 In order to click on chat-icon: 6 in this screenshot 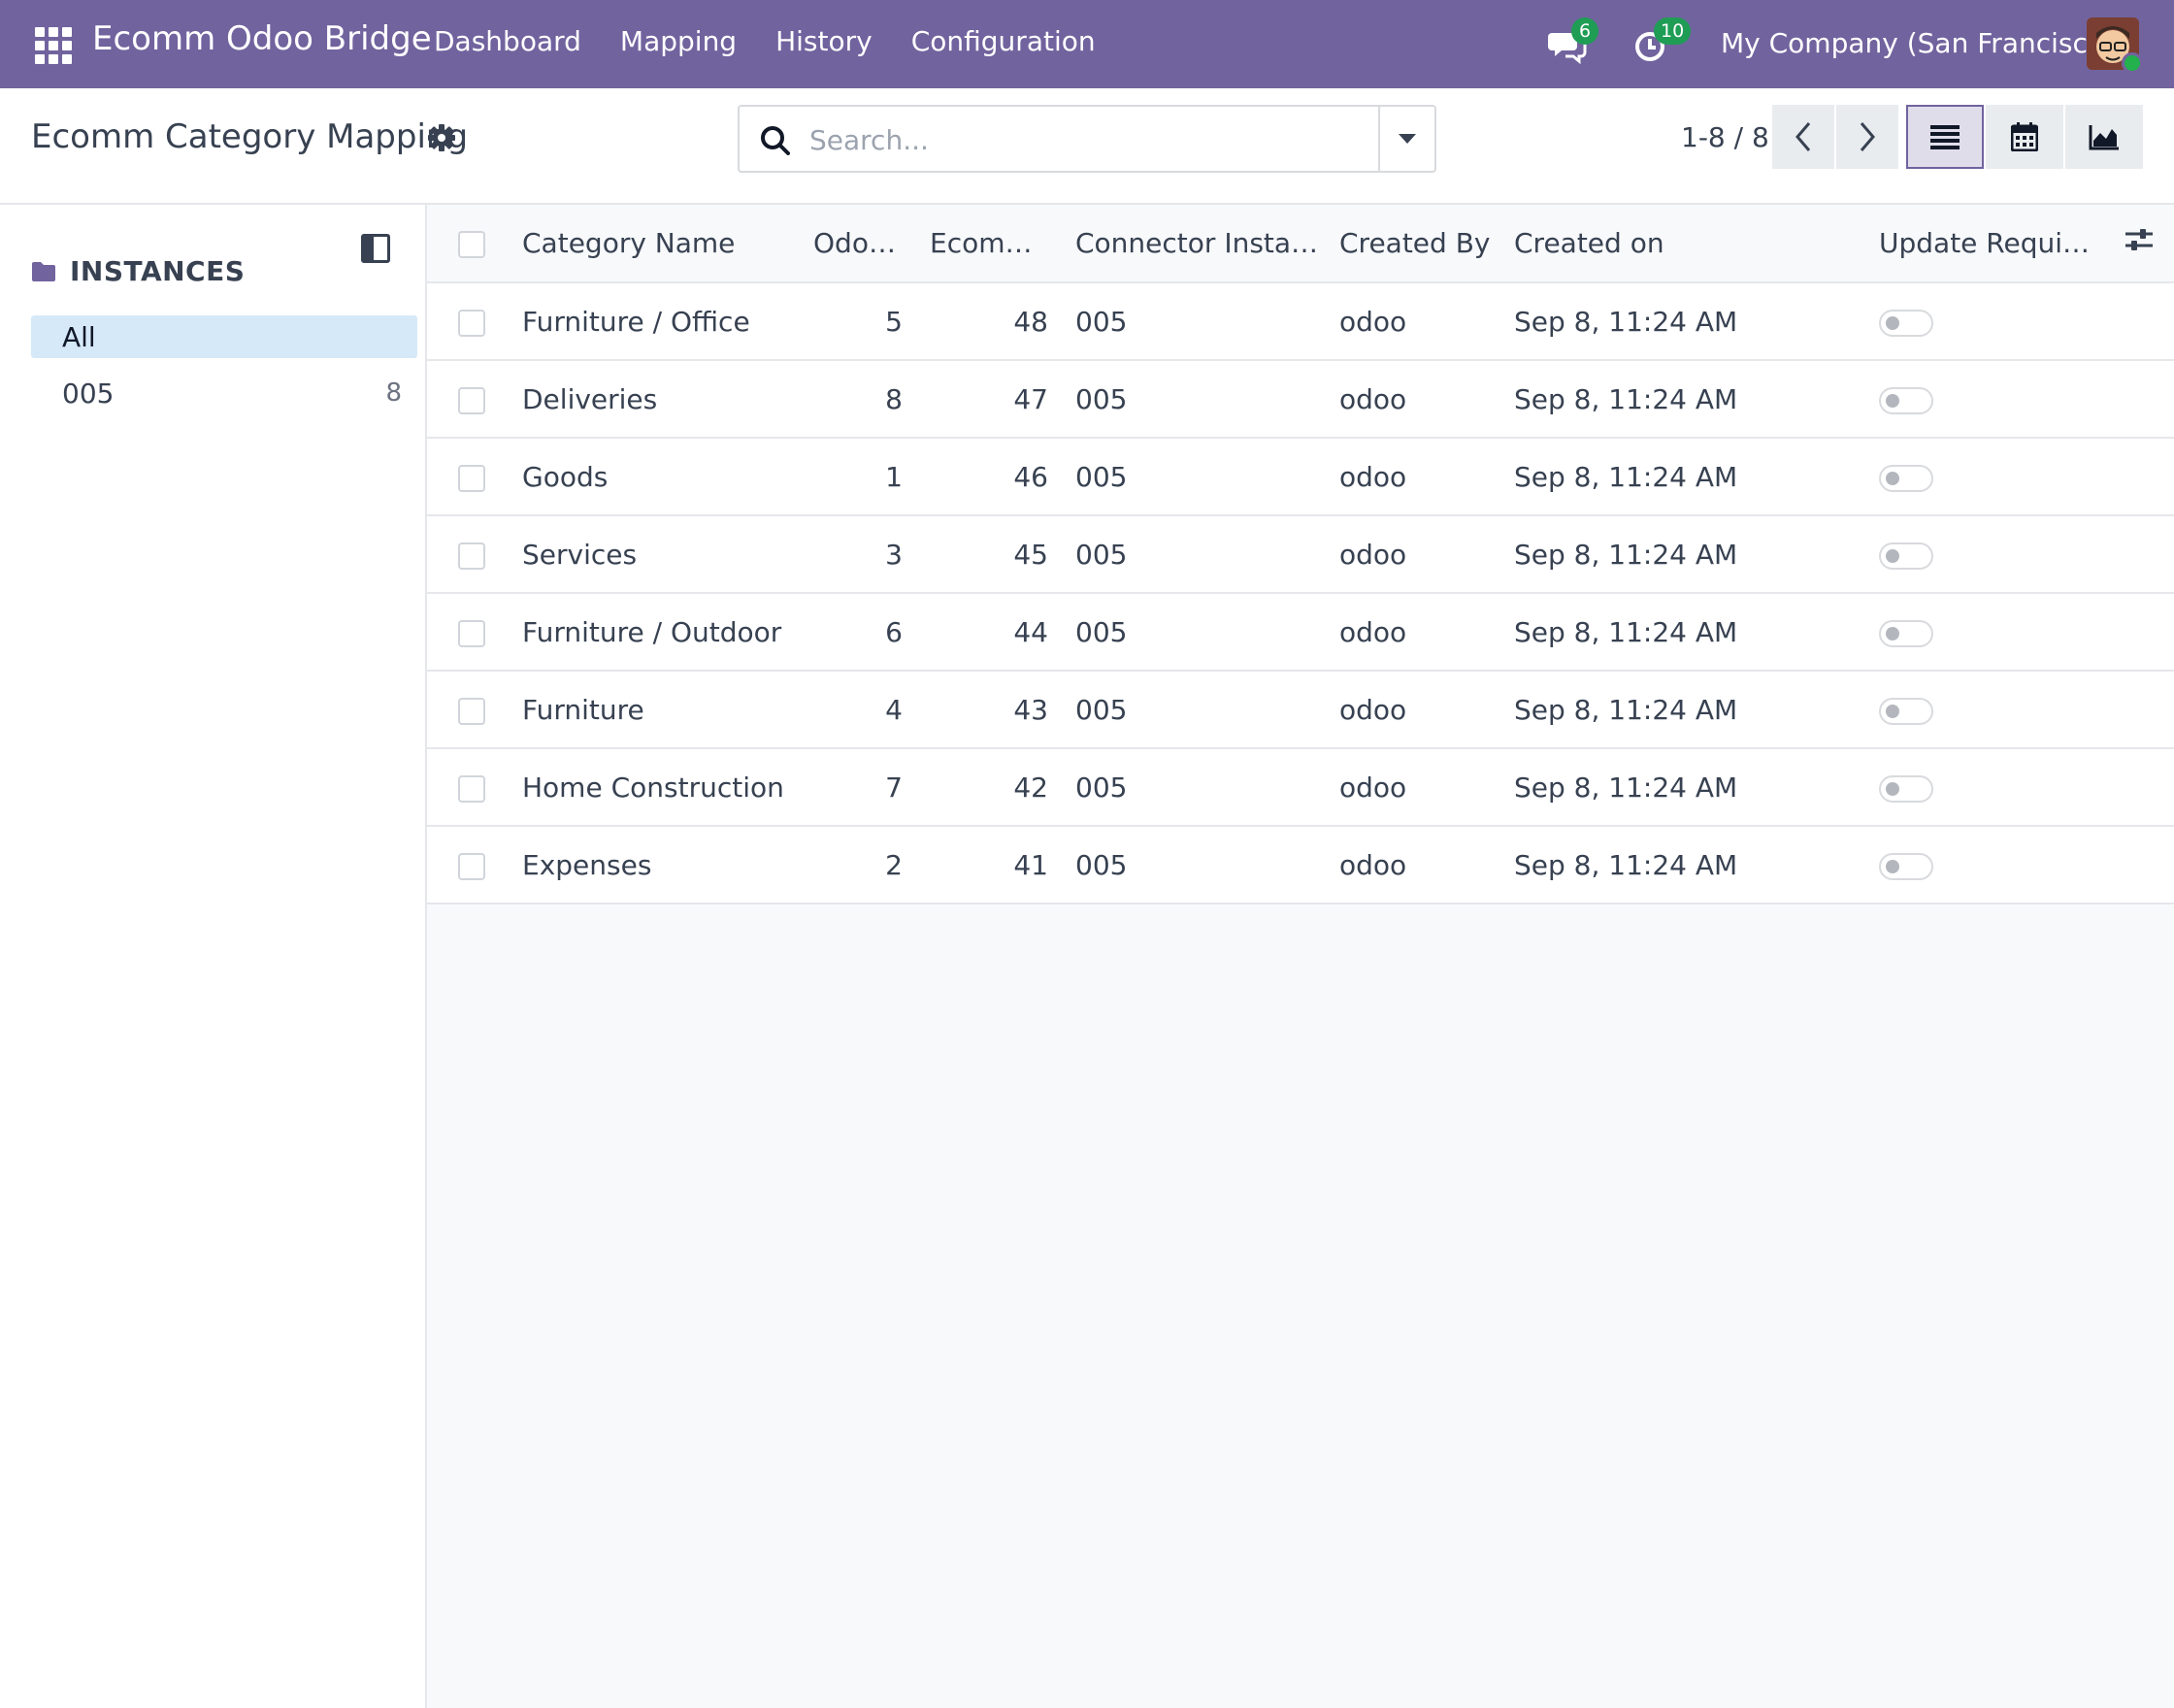, I will do `click(1573, 41)`.